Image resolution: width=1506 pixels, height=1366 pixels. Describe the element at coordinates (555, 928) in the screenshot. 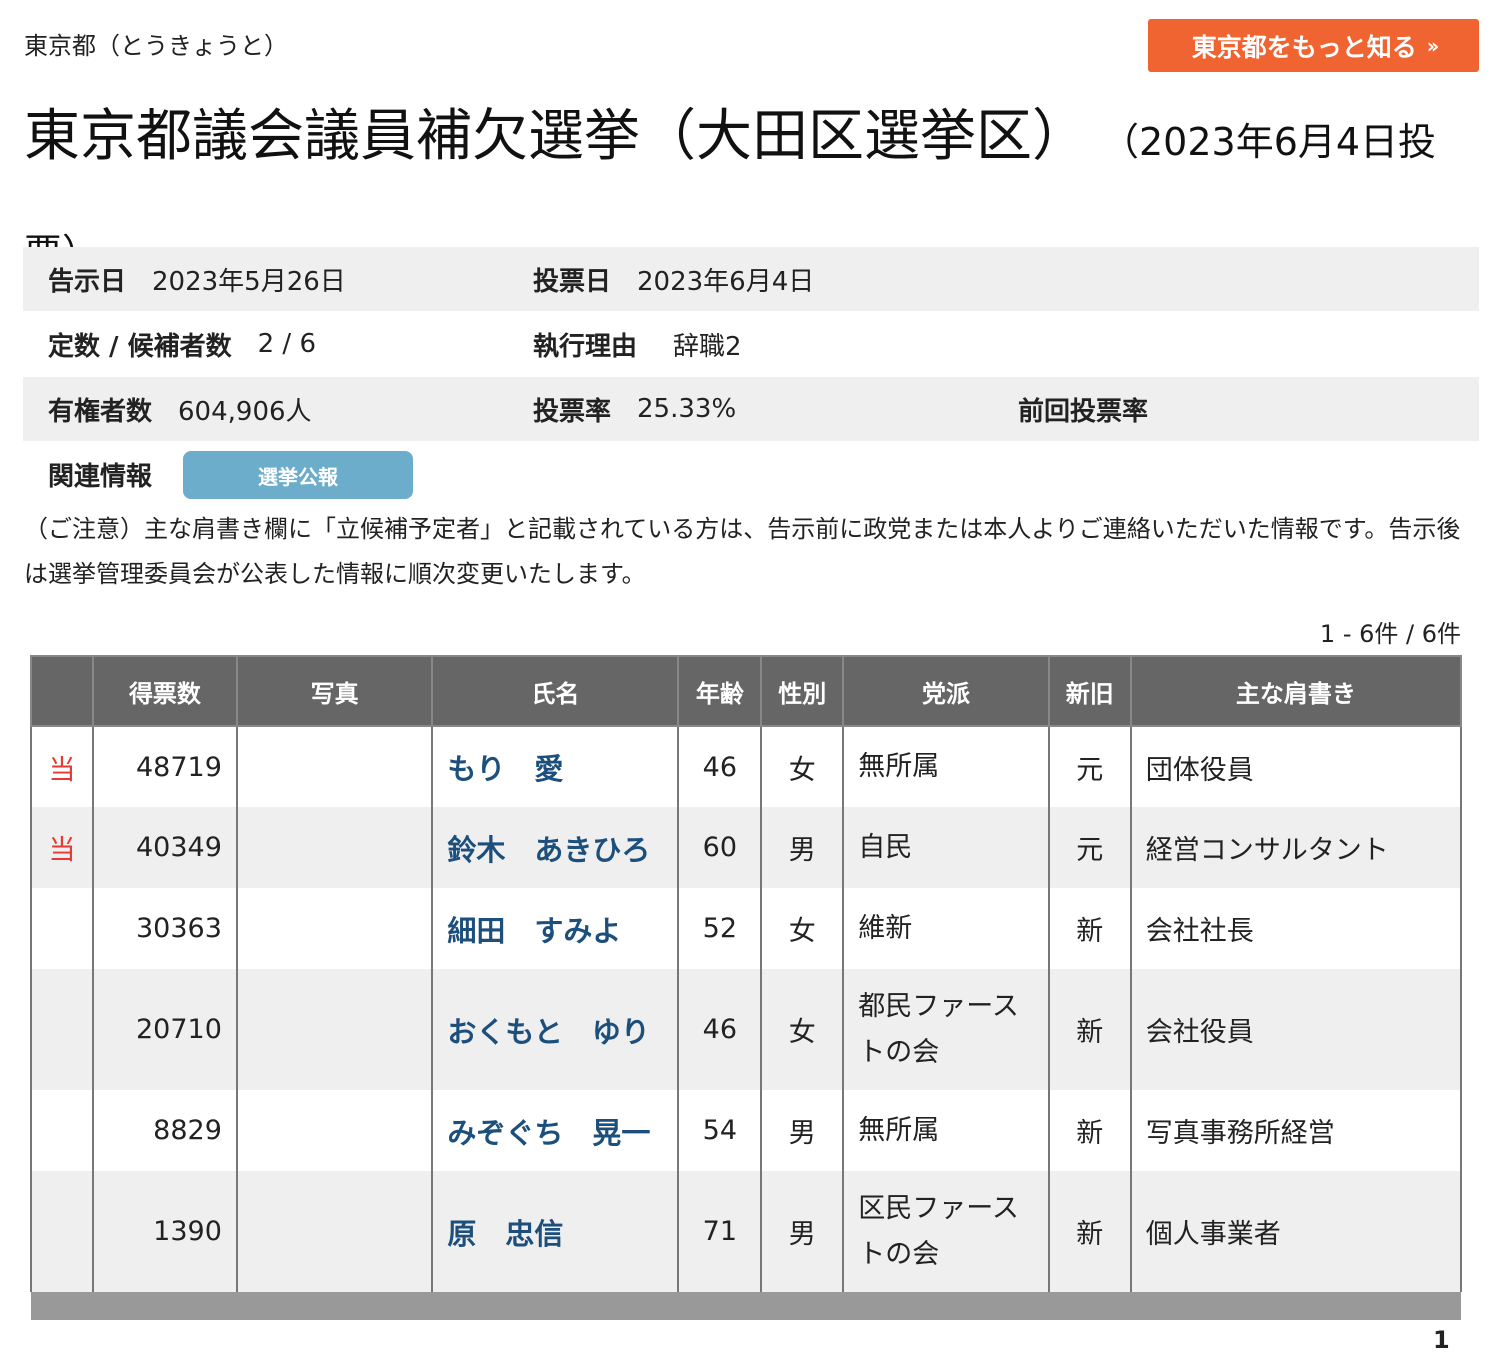

I see `candidate-name: 細田 すみよ` at that location.